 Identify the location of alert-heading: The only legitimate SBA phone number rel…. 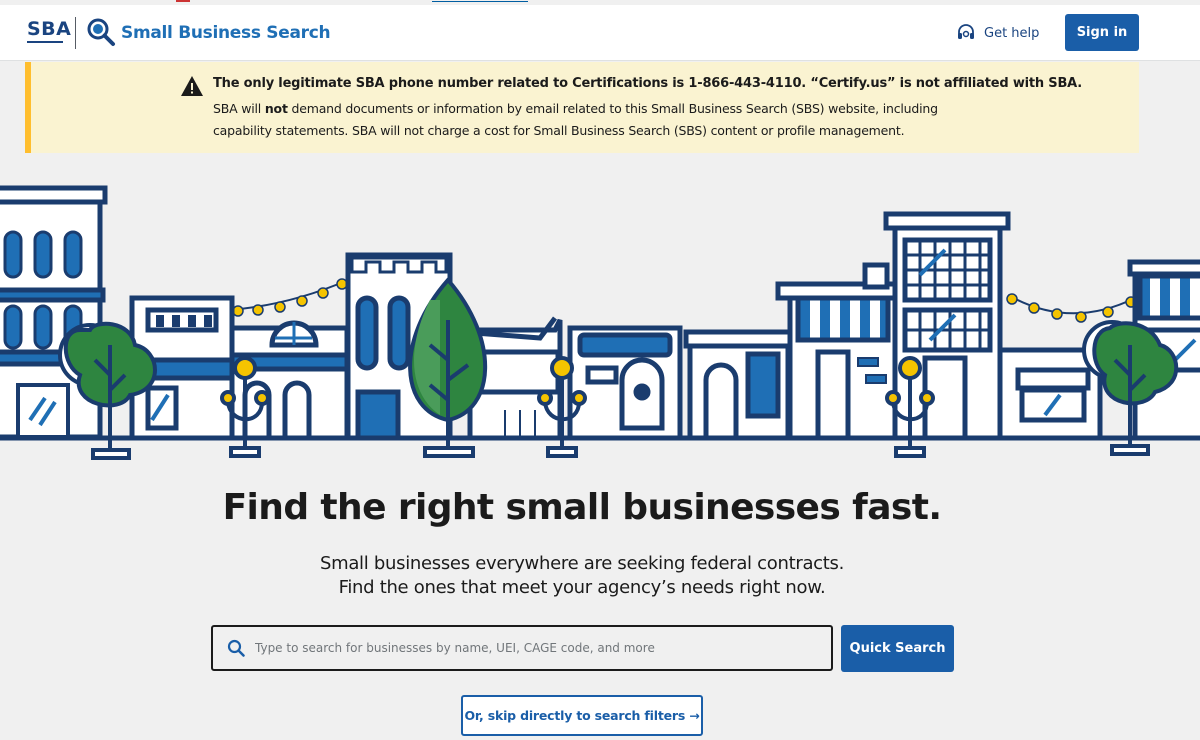
(647, 83).